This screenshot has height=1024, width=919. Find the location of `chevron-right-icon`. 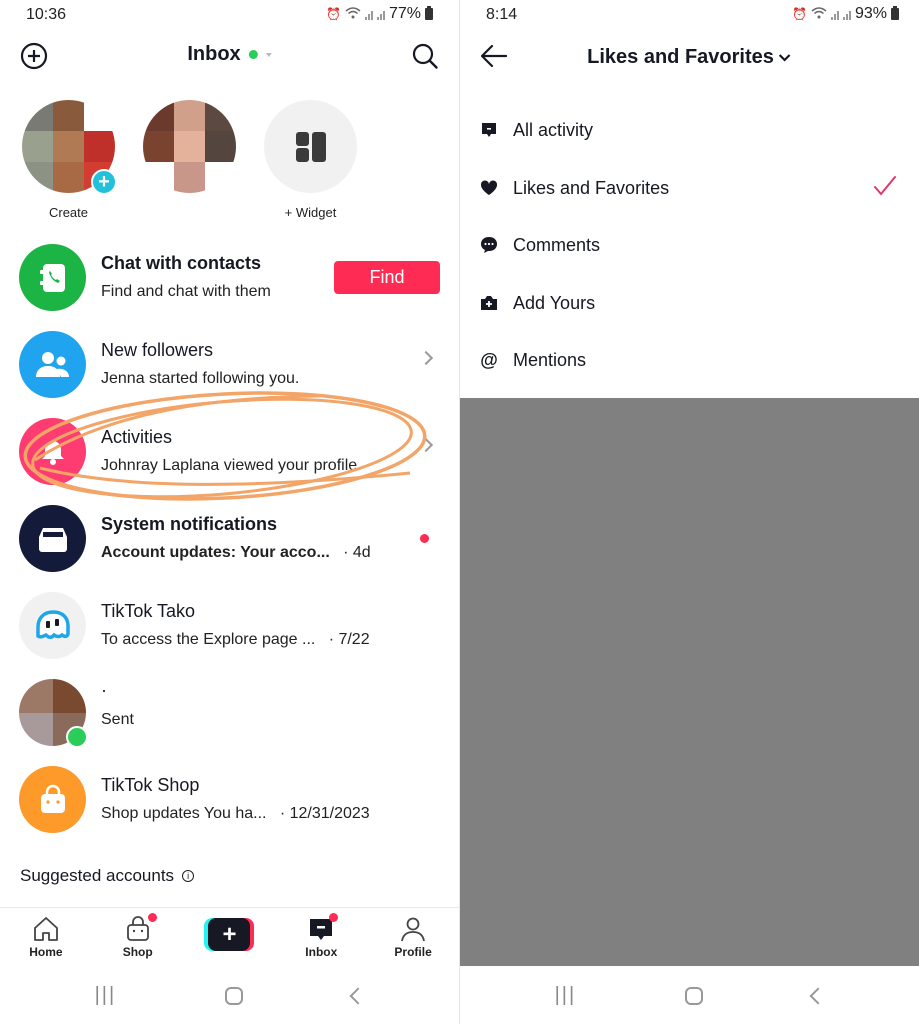

chevron-right-icon is located at coordinates (426, 358).